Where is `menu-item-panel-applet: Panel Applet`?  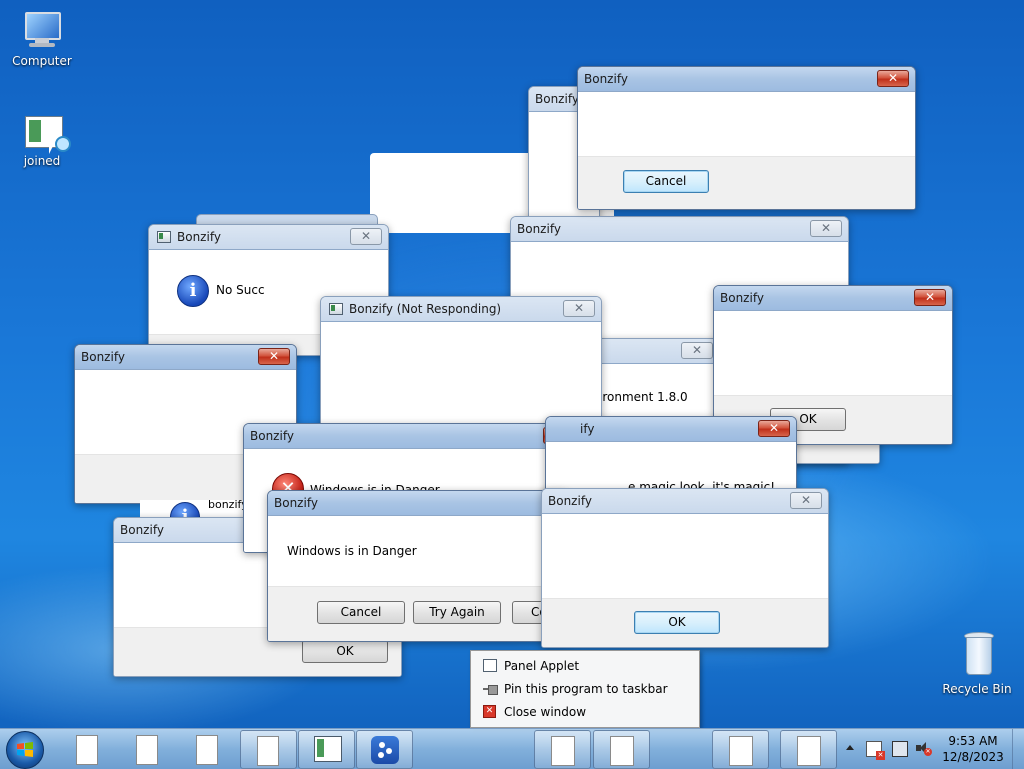
menu-item-panel-applet: Panel Applet is located at coordinates (585, 666).